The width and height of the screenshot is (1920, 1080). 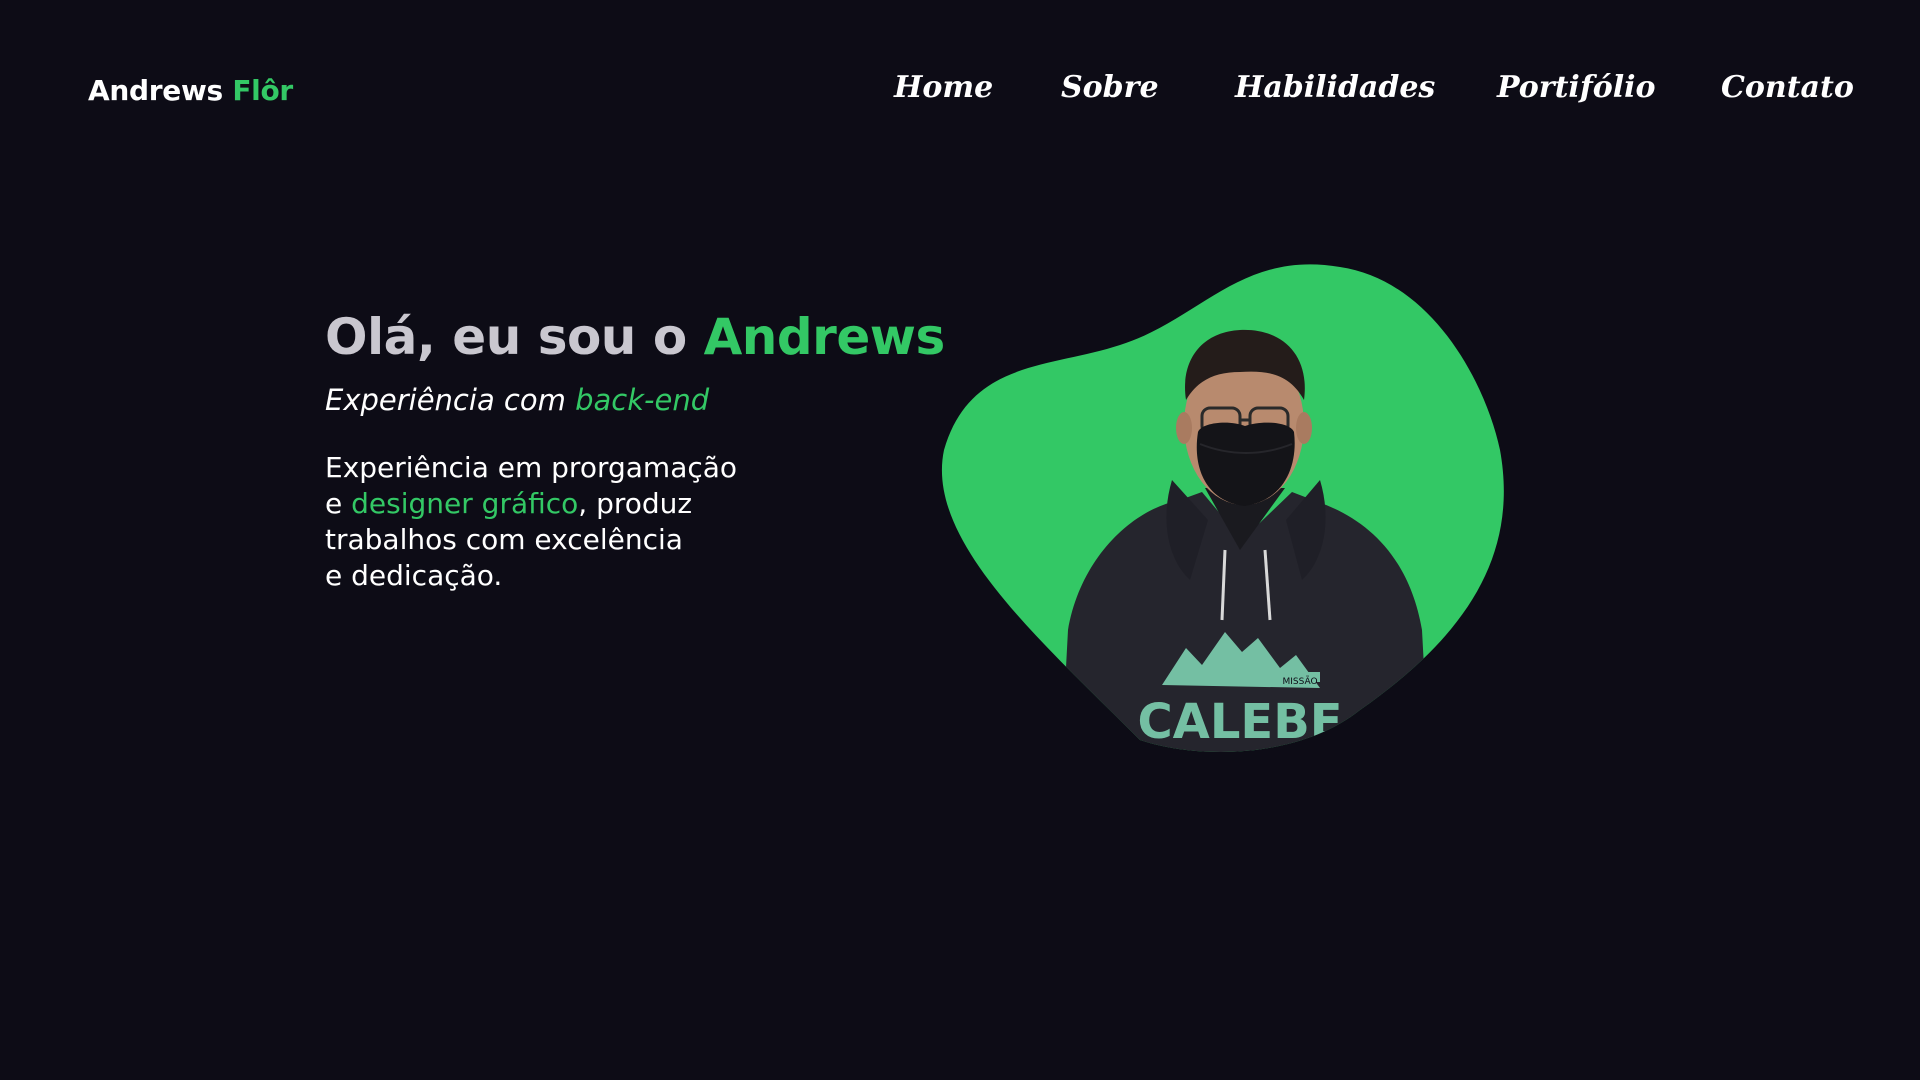 I want to click on hero-desc-line1: Experiência em prorgamação, so click(x=531, y=467).